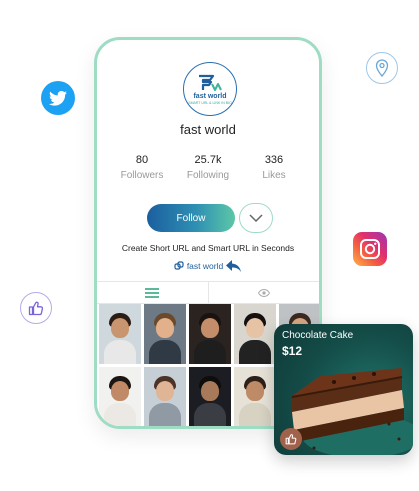  What do you see at coordinates (274, 175) in the screenshot?
I see `stat-label: Likes` at bounding box center [274, 175].